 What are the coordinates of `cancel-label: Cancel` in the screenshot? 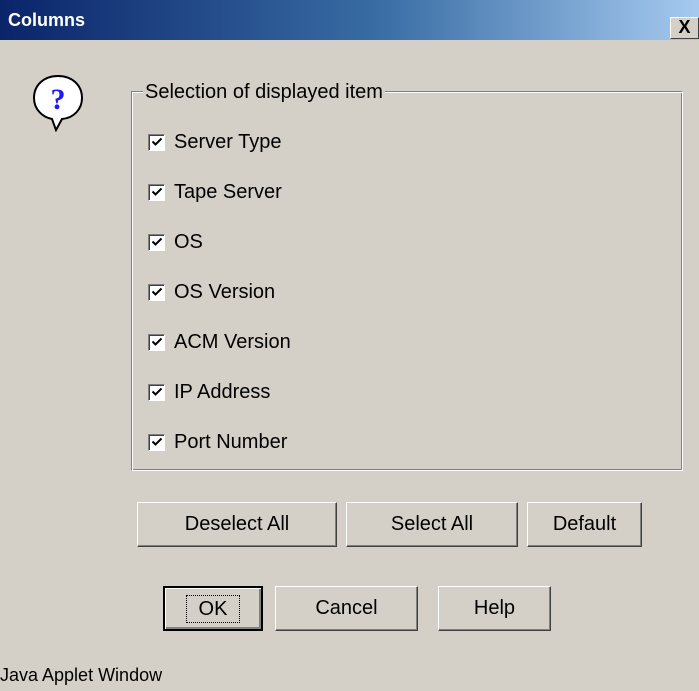 It's located at (346, 608).